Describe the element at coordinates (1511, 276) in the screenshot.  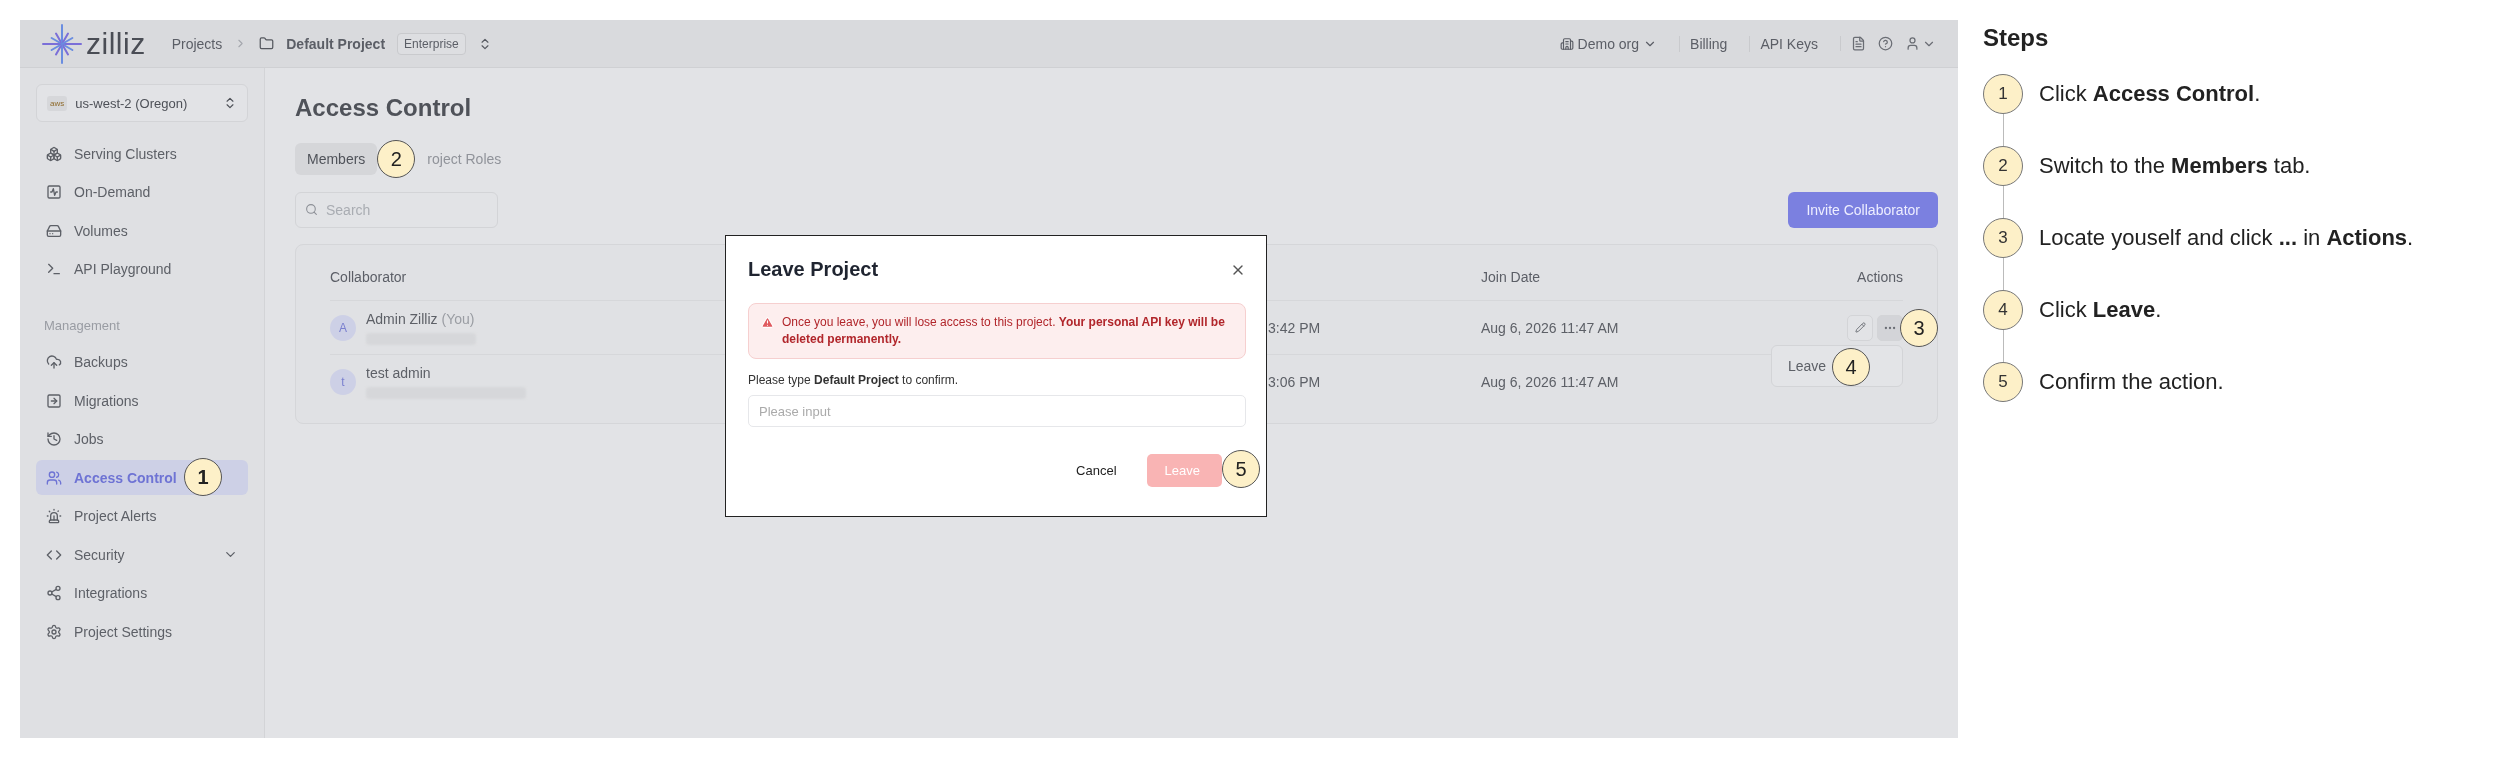
I see `column-header: Join Date` at that location.